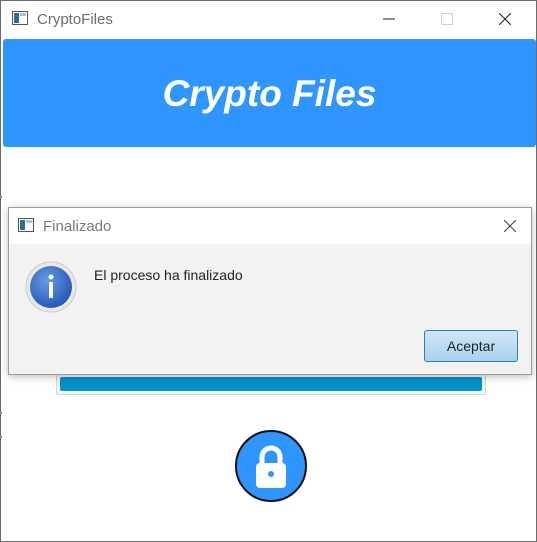  I want to click on lock-icon, so click(271, 466).